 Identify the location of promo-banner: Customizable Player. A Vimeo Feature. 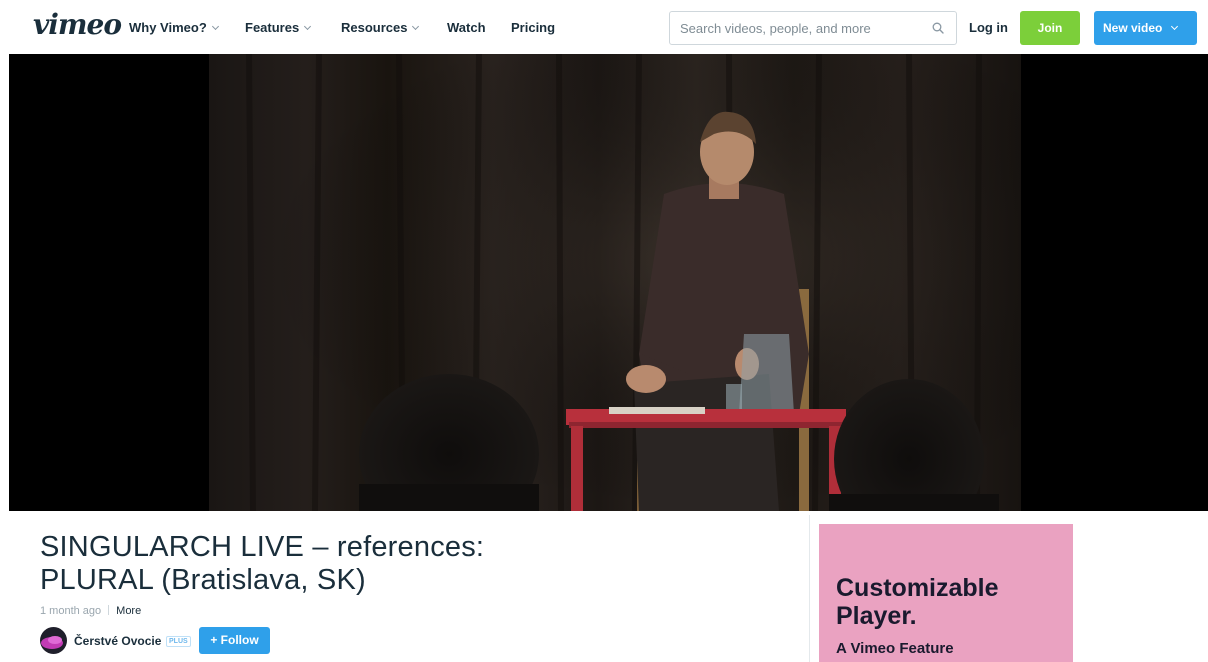
(946, 593).